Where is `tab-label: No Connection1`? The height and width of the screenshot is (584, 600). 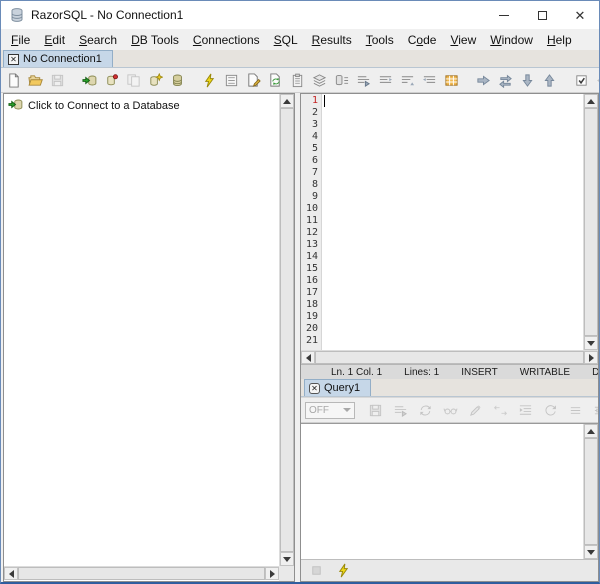 tab-label: No Connection1 is located at coordinates (62, 59).